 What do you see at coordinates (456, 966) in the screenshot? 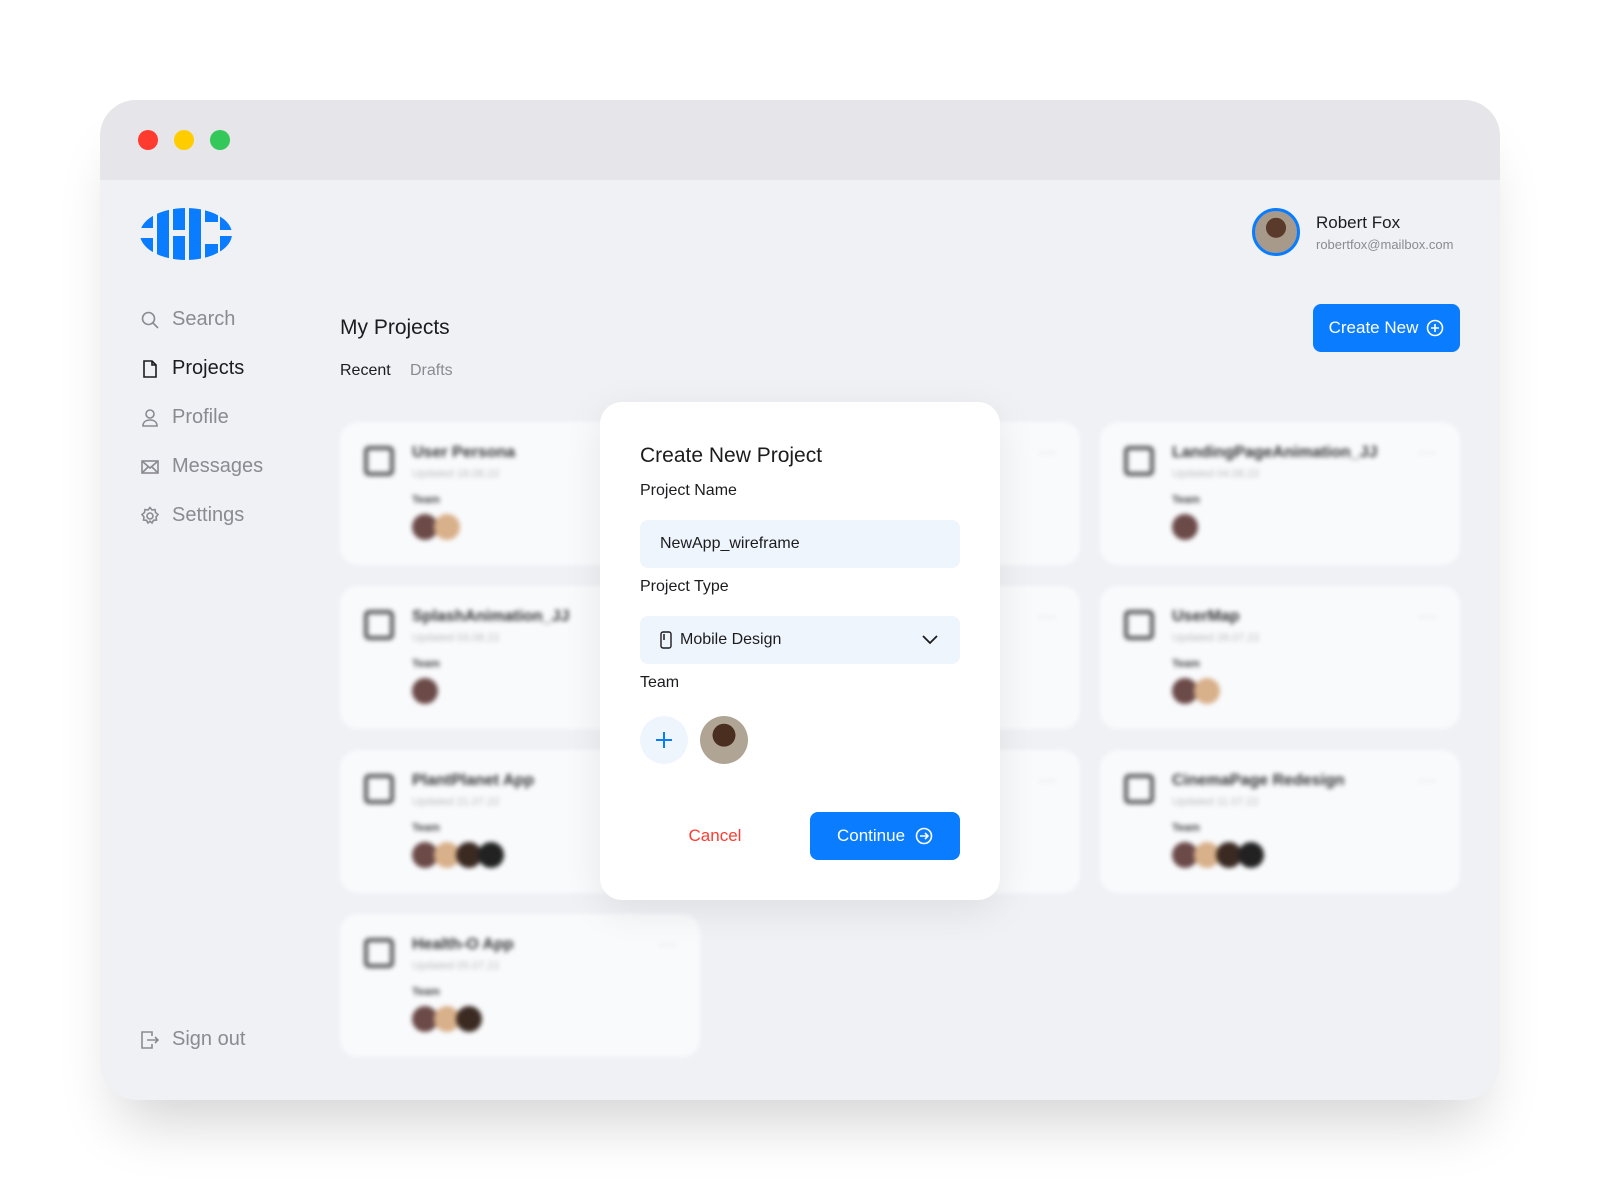
I see `project-updated: Updated 05.07.22` at bounding box center [456, 966].